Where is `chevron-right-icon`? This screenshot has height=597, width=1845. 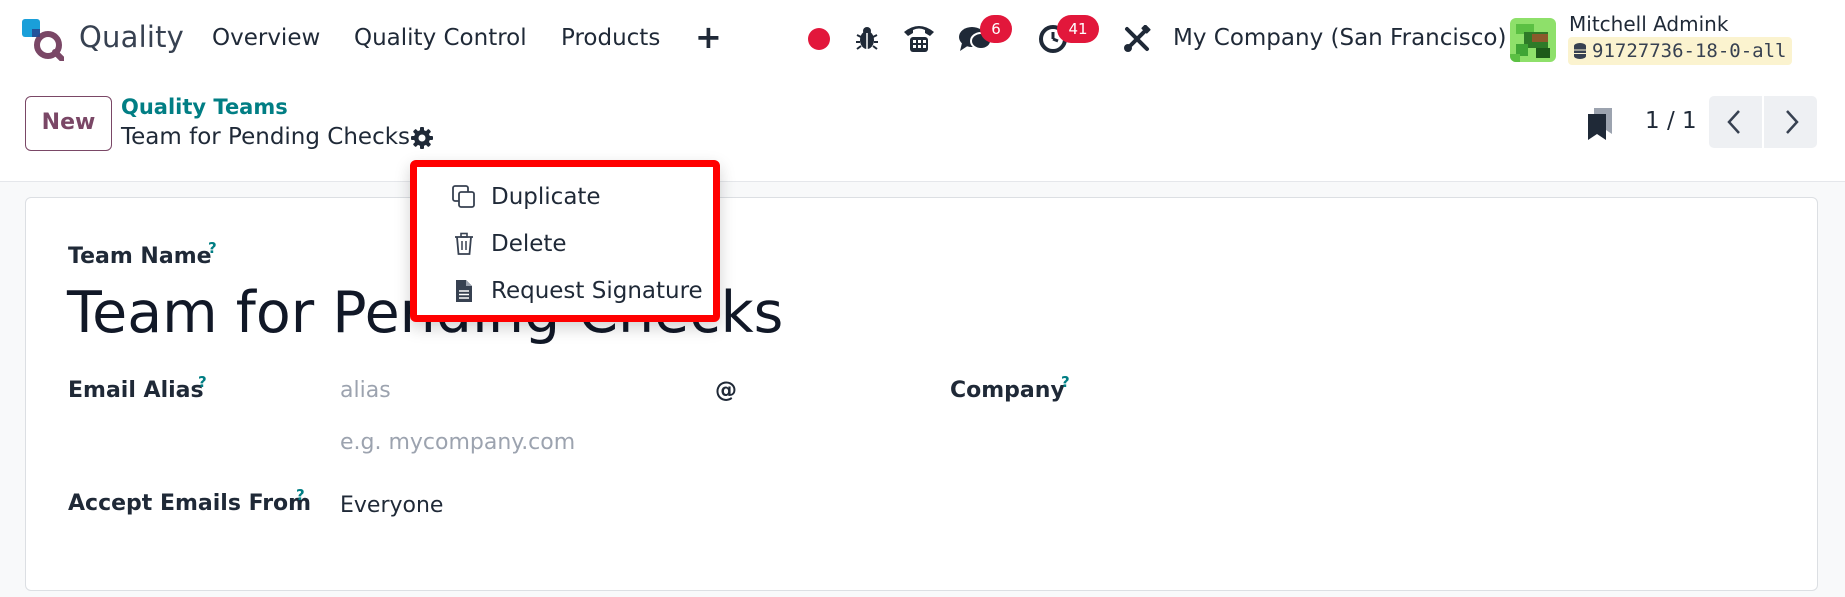 chevron-right-icon is located at coordinates (1792, 122).